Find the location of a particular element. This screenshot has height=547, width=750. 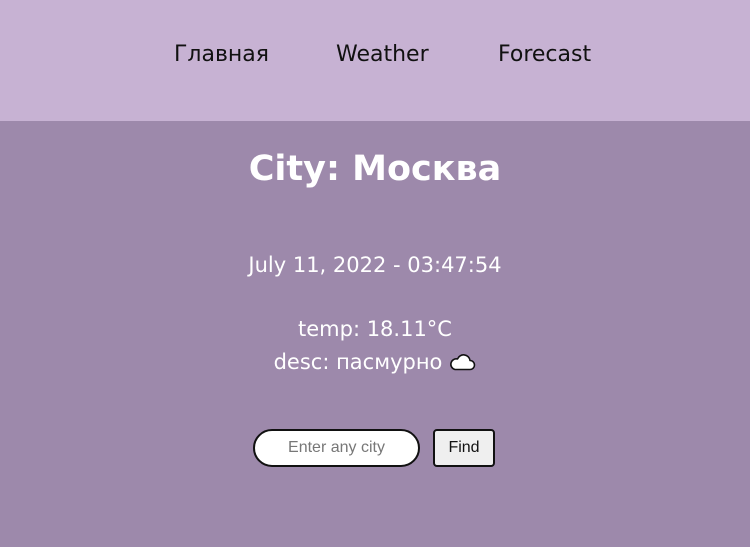

datetime-text: July 11, 2022 - 03:47:54 is located at coordinates (375, 265).